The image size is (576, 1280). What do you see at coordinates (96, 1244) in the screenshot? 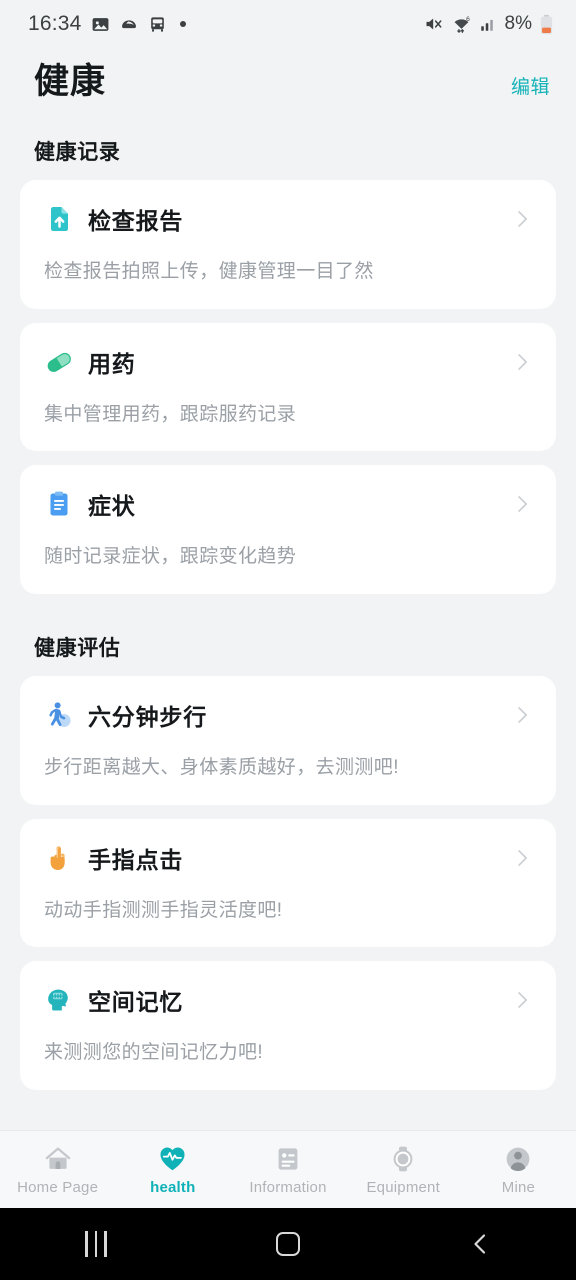
I see `recents-icon` at bounding box center [96, 1244].